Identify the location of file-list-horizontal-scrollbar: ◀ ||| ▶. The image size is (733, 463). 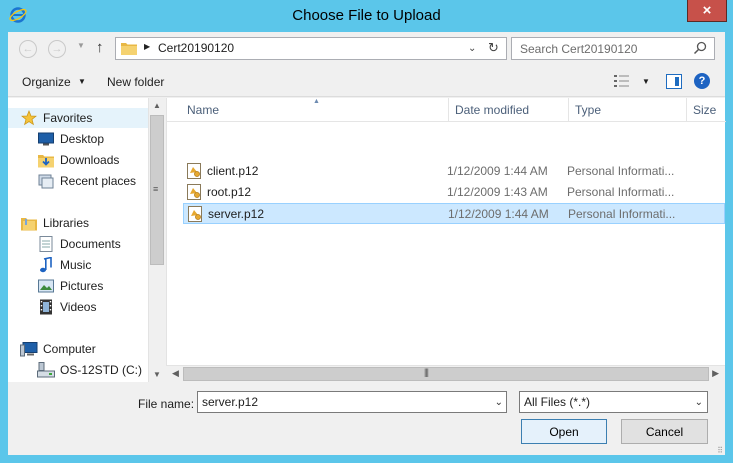
(445, 373).